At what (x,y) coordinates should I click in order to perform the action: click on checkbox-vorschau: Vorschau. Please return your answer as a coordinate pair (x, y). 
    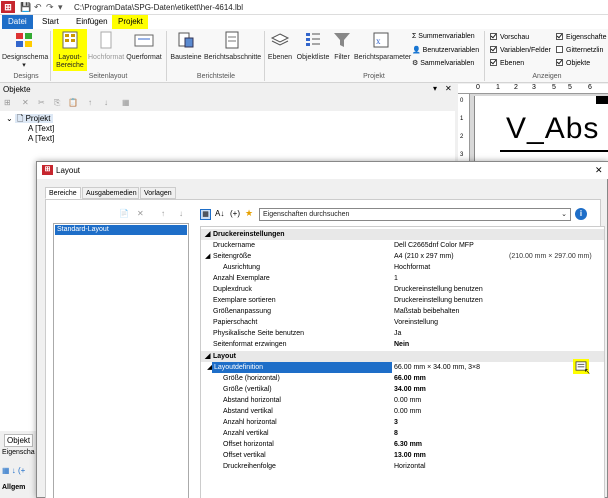
    Looking at the image, I should click on (509, 37).